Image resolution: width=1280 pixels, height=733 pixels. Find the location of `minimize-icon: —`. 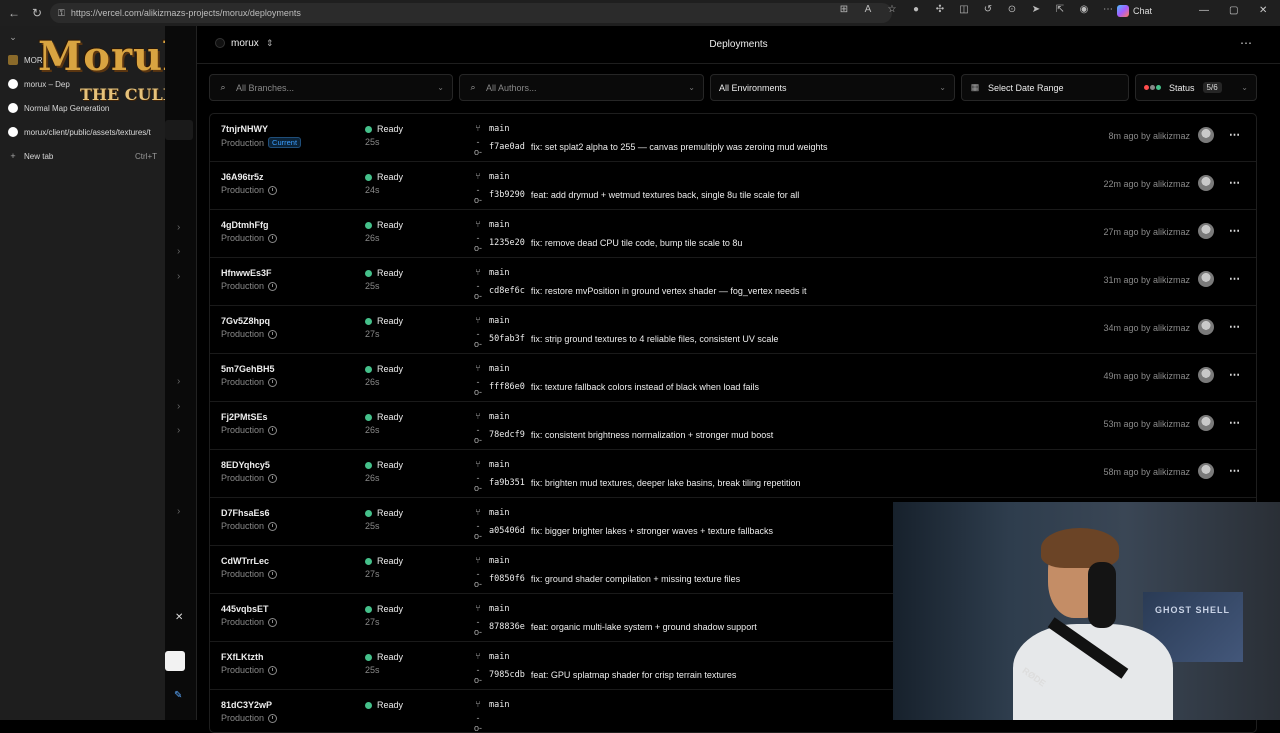

minimize-icon: — is located at coordinates (1204, 10).